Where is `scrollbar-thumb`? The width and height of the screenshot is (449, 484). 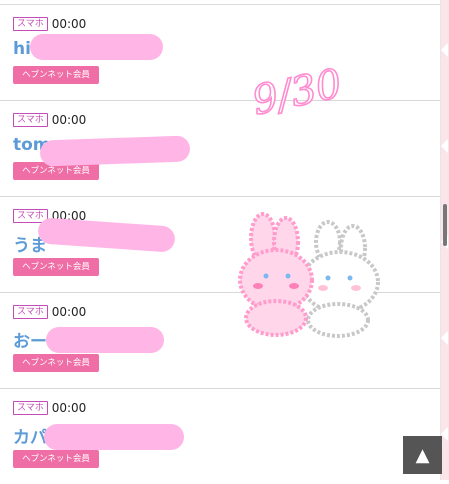 scrollbar-thumb is located at coordinates (445, 225).